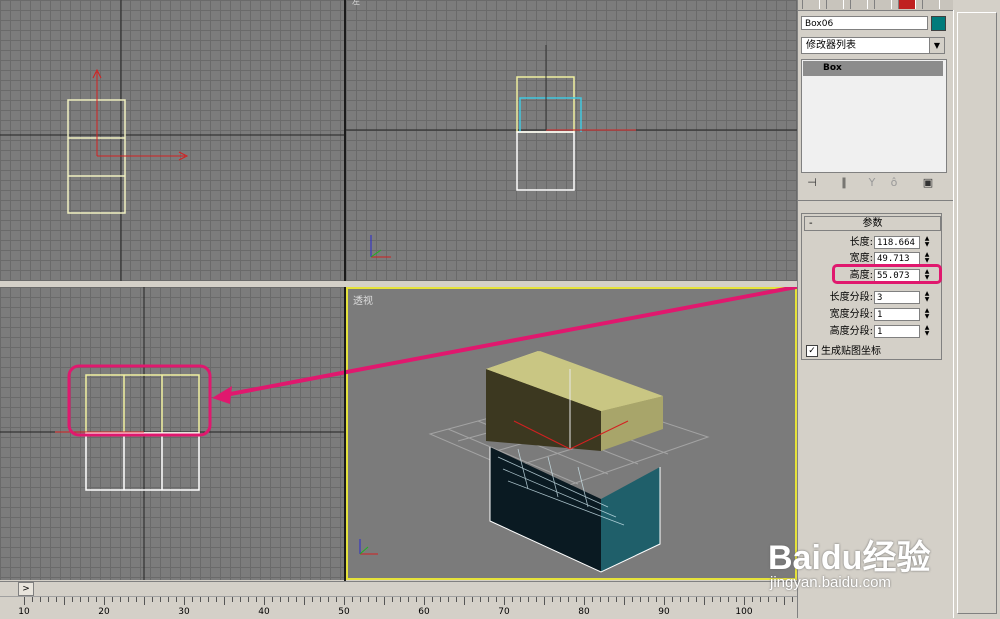  I want to click on axis-tripod-icon, so click(380, 246).